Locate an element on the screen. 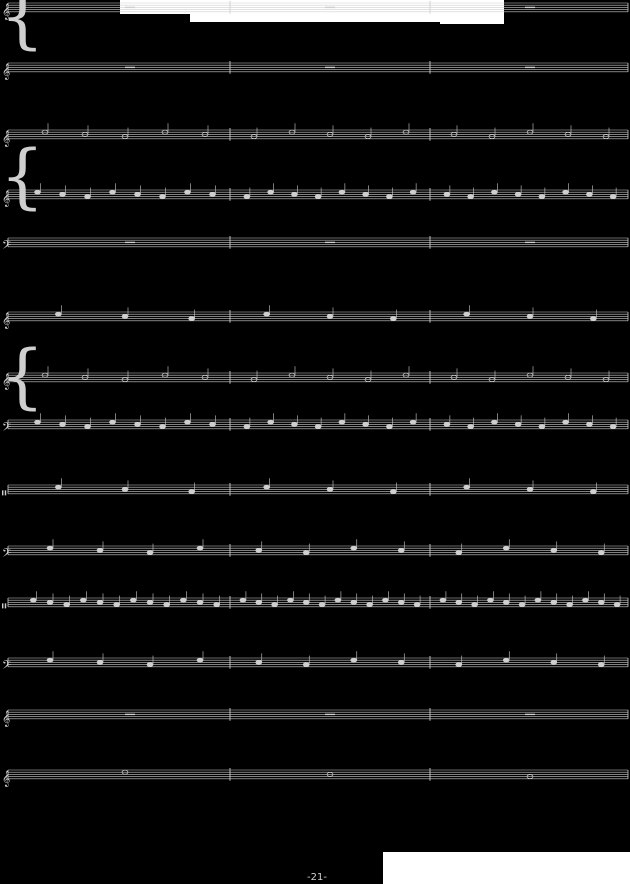  page-number: -21- is located at coordinates (317, 877).